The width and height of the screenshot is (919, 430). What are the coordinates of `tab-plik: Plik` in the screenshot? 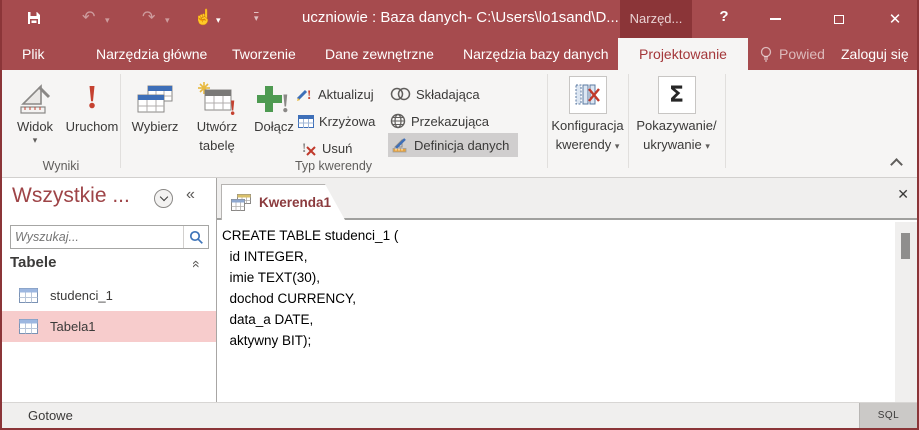 It's located at (33, 54).